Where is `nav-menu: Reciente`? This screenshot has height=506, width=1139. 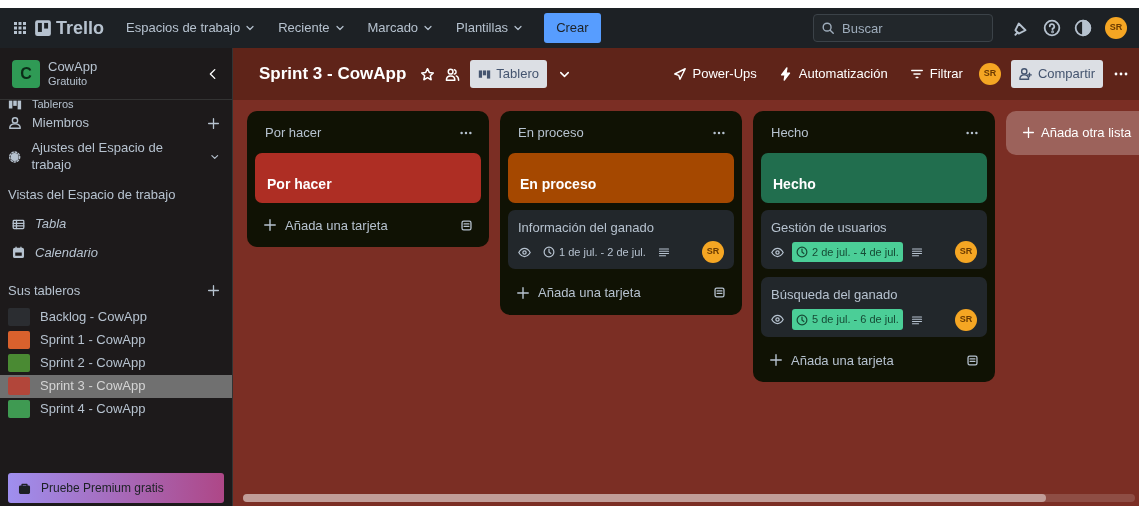
nav-menu: Reciente is located at coordinates (312, 28).